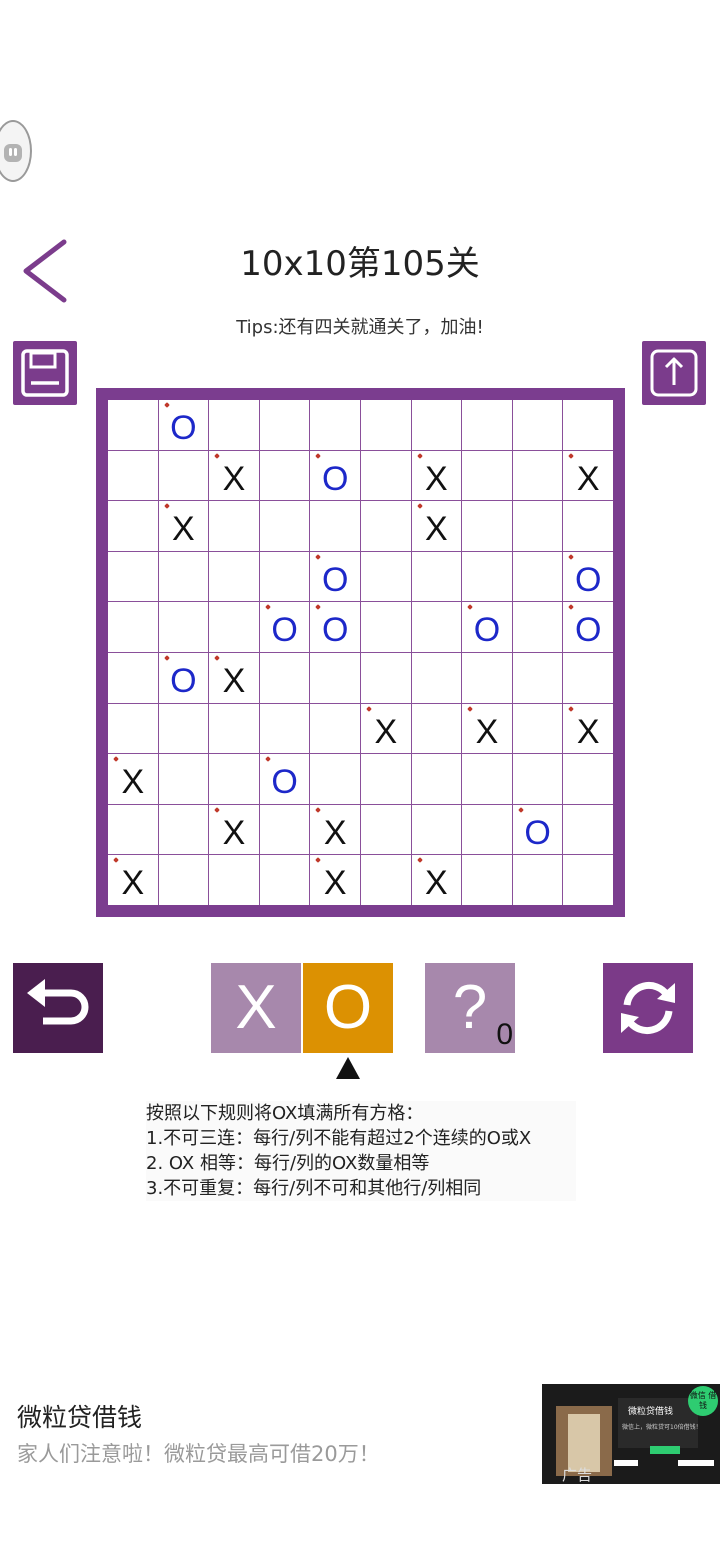  What do you see at coordinates (348, 1008) in the screenshot?
I see `o-mode-button: O` at bounding box center [348, 1008].